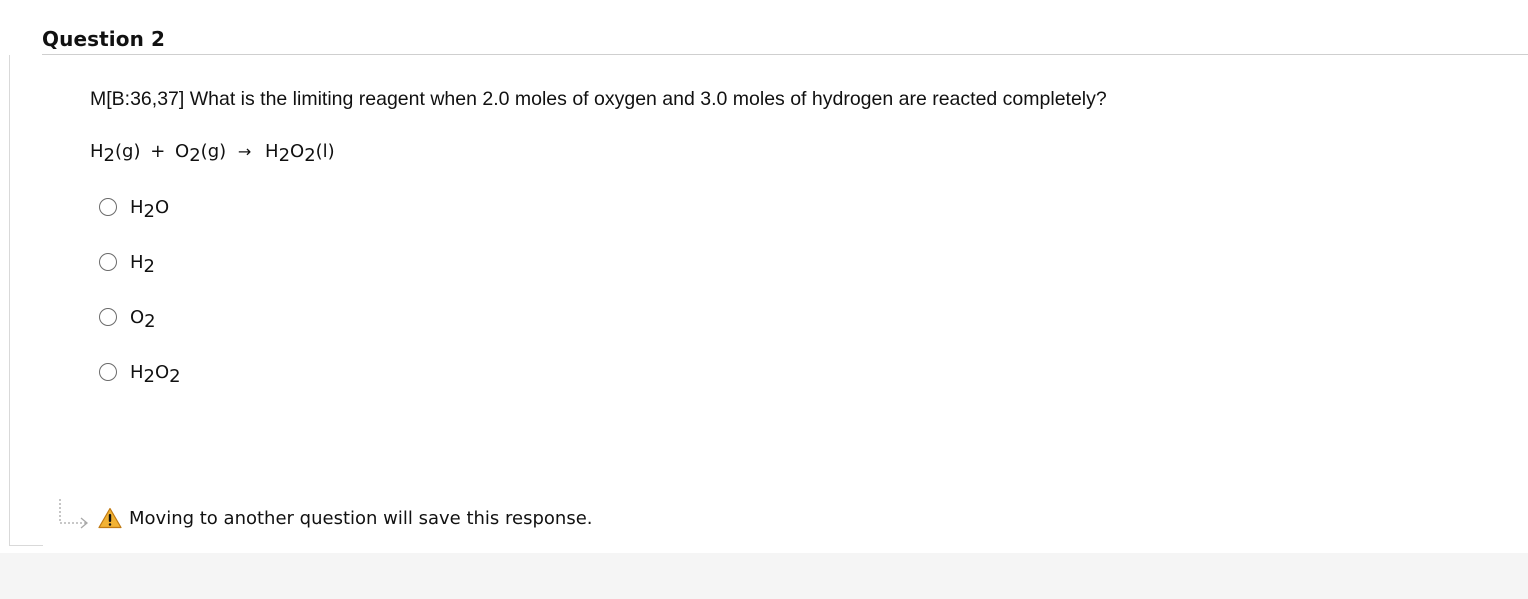 The image size is (1528, 599). Describe the element at coordinates (74, 514) in the screenshot. I see `dotted-turn-arrow-icon` at that location.